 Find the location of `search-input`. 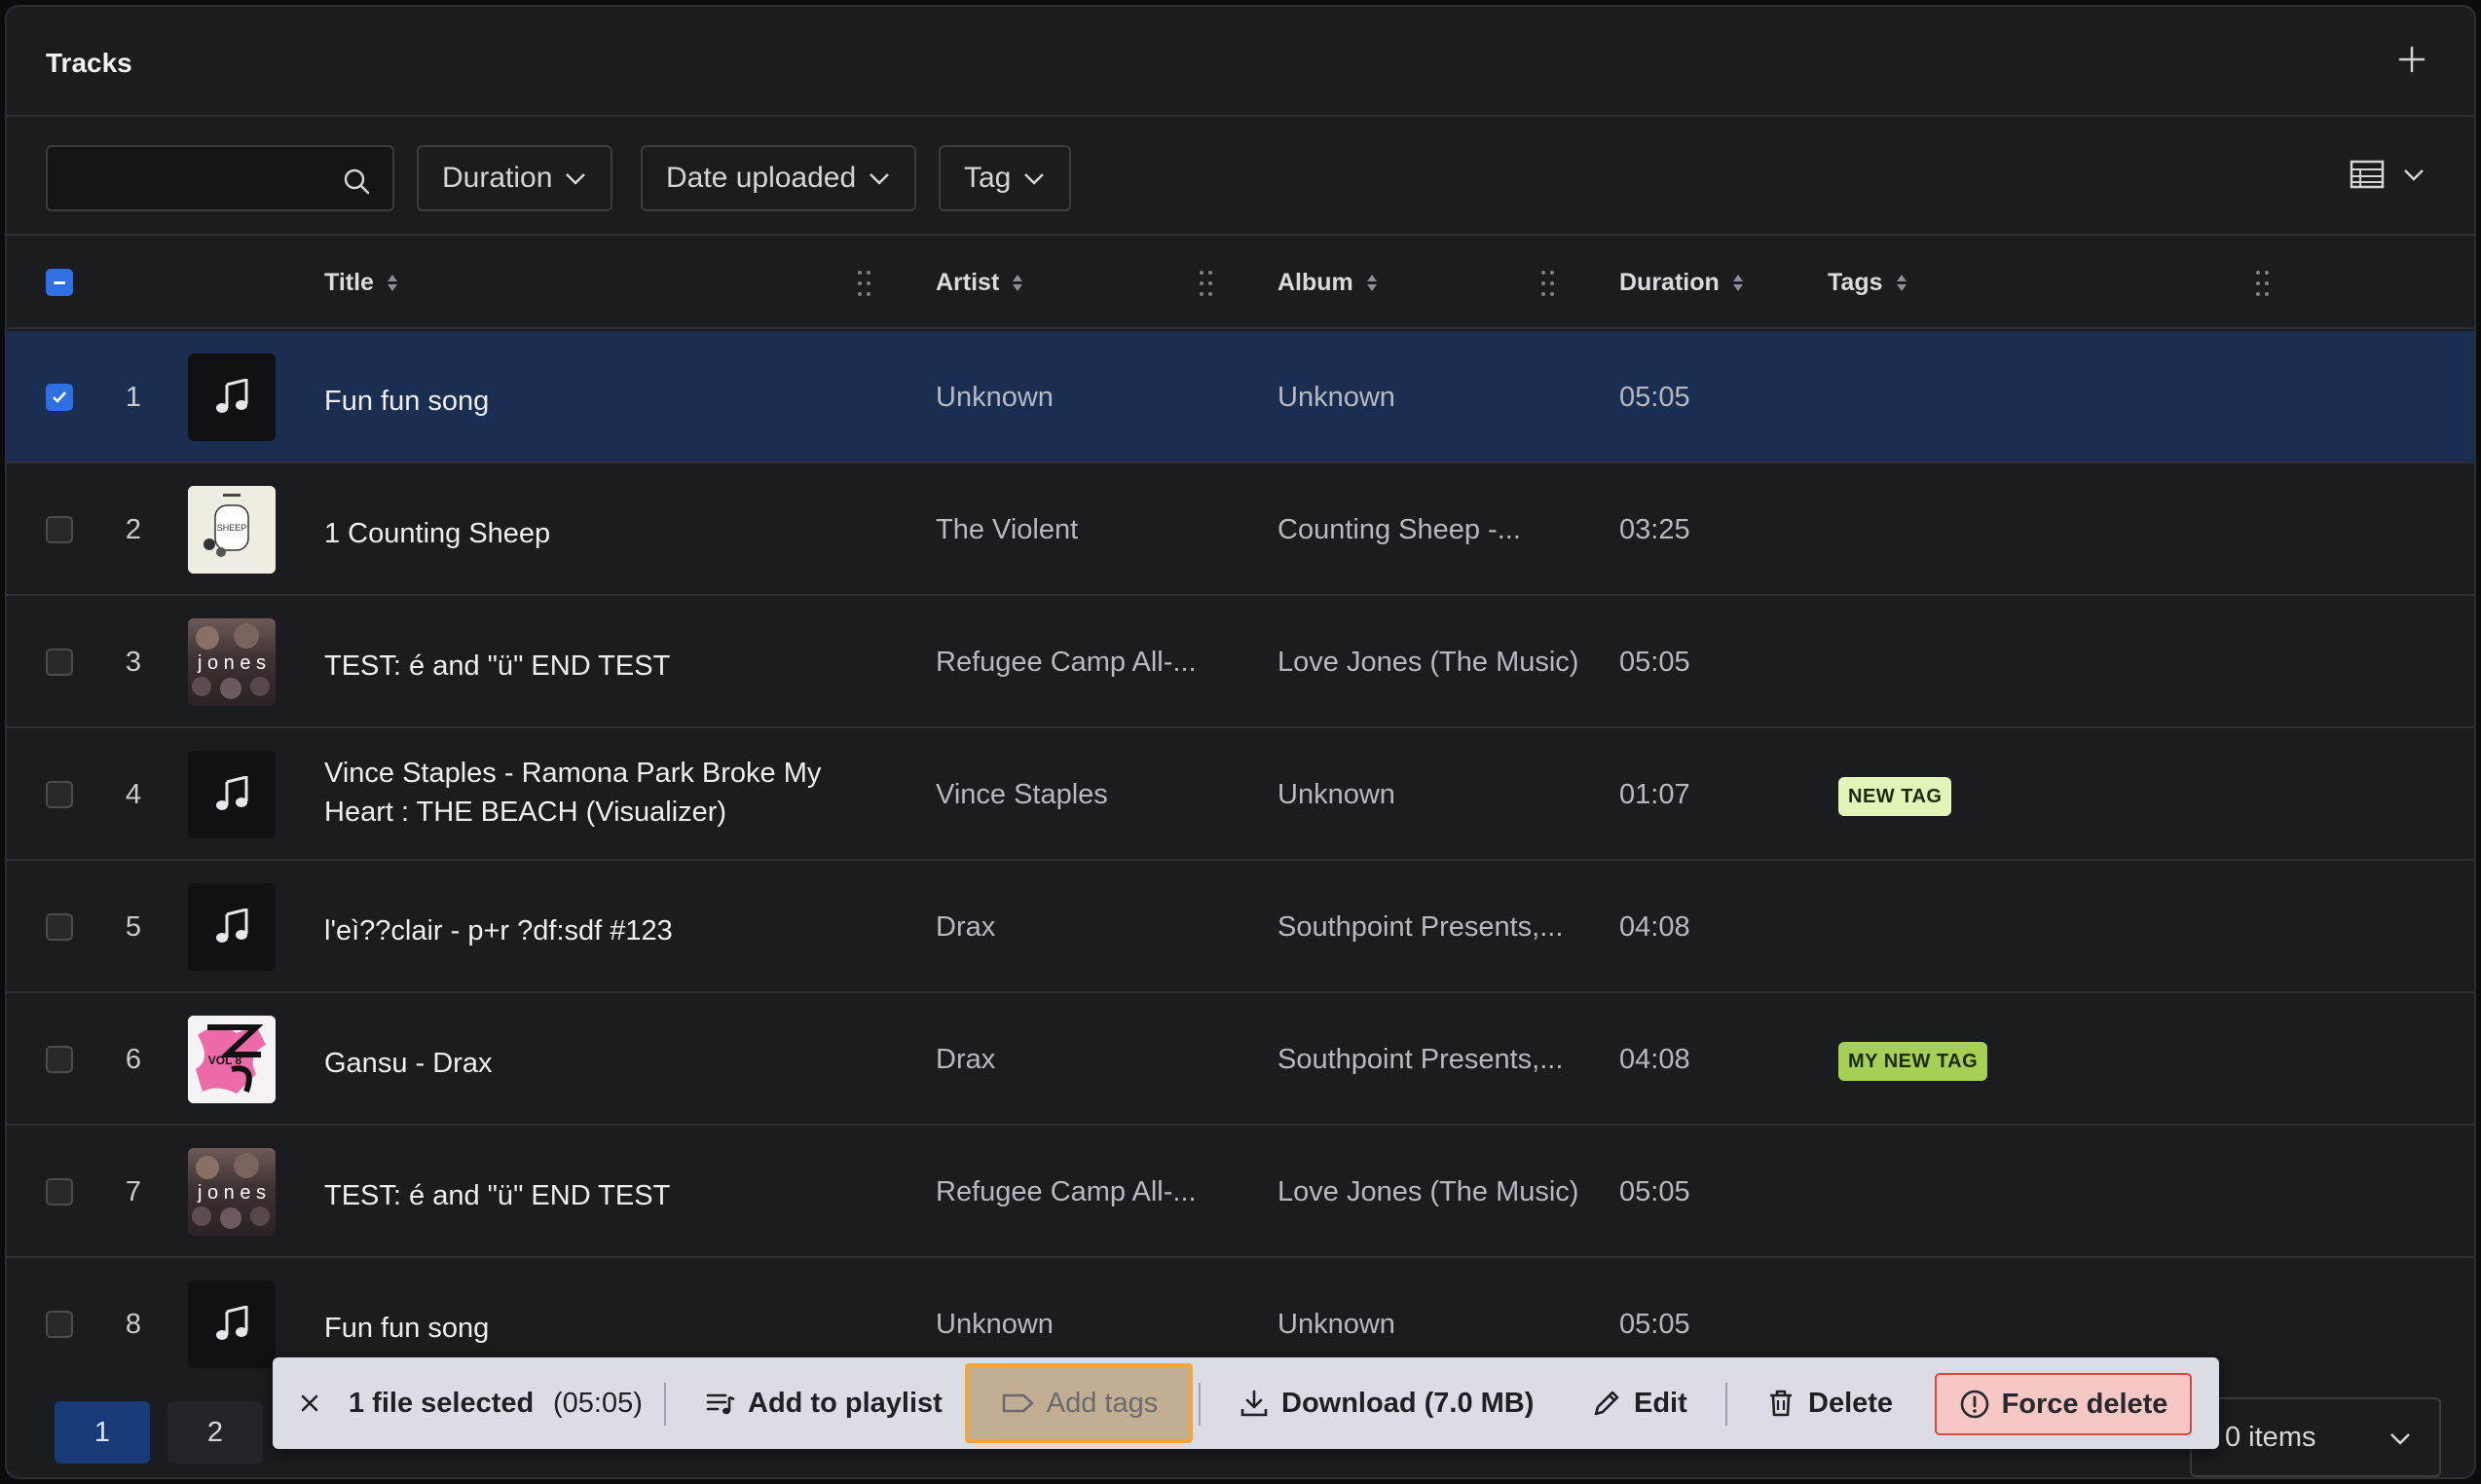

search-input is located at coordinates (200, 178).